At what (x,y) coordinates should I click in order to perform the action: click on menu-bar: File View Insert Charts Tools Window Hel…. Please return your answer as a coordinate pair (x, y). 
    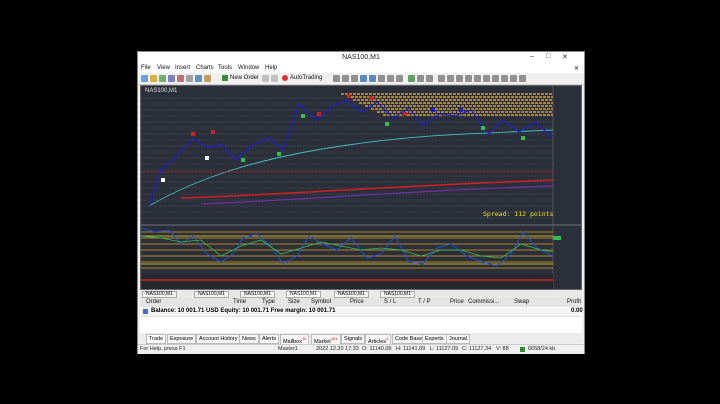
    Looking at the image, I should click on (361, 68).